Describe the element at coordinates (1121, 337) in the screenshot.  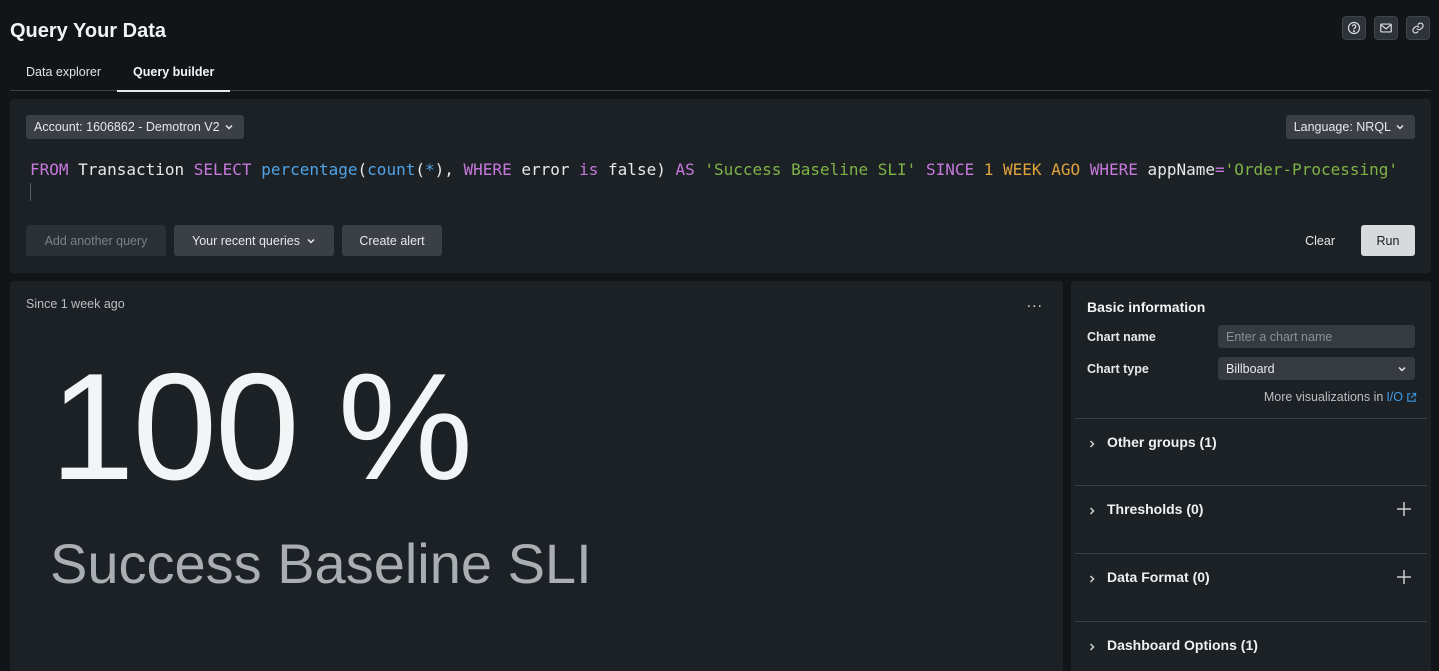
I see `chart-name-label: Chart name` at that location.